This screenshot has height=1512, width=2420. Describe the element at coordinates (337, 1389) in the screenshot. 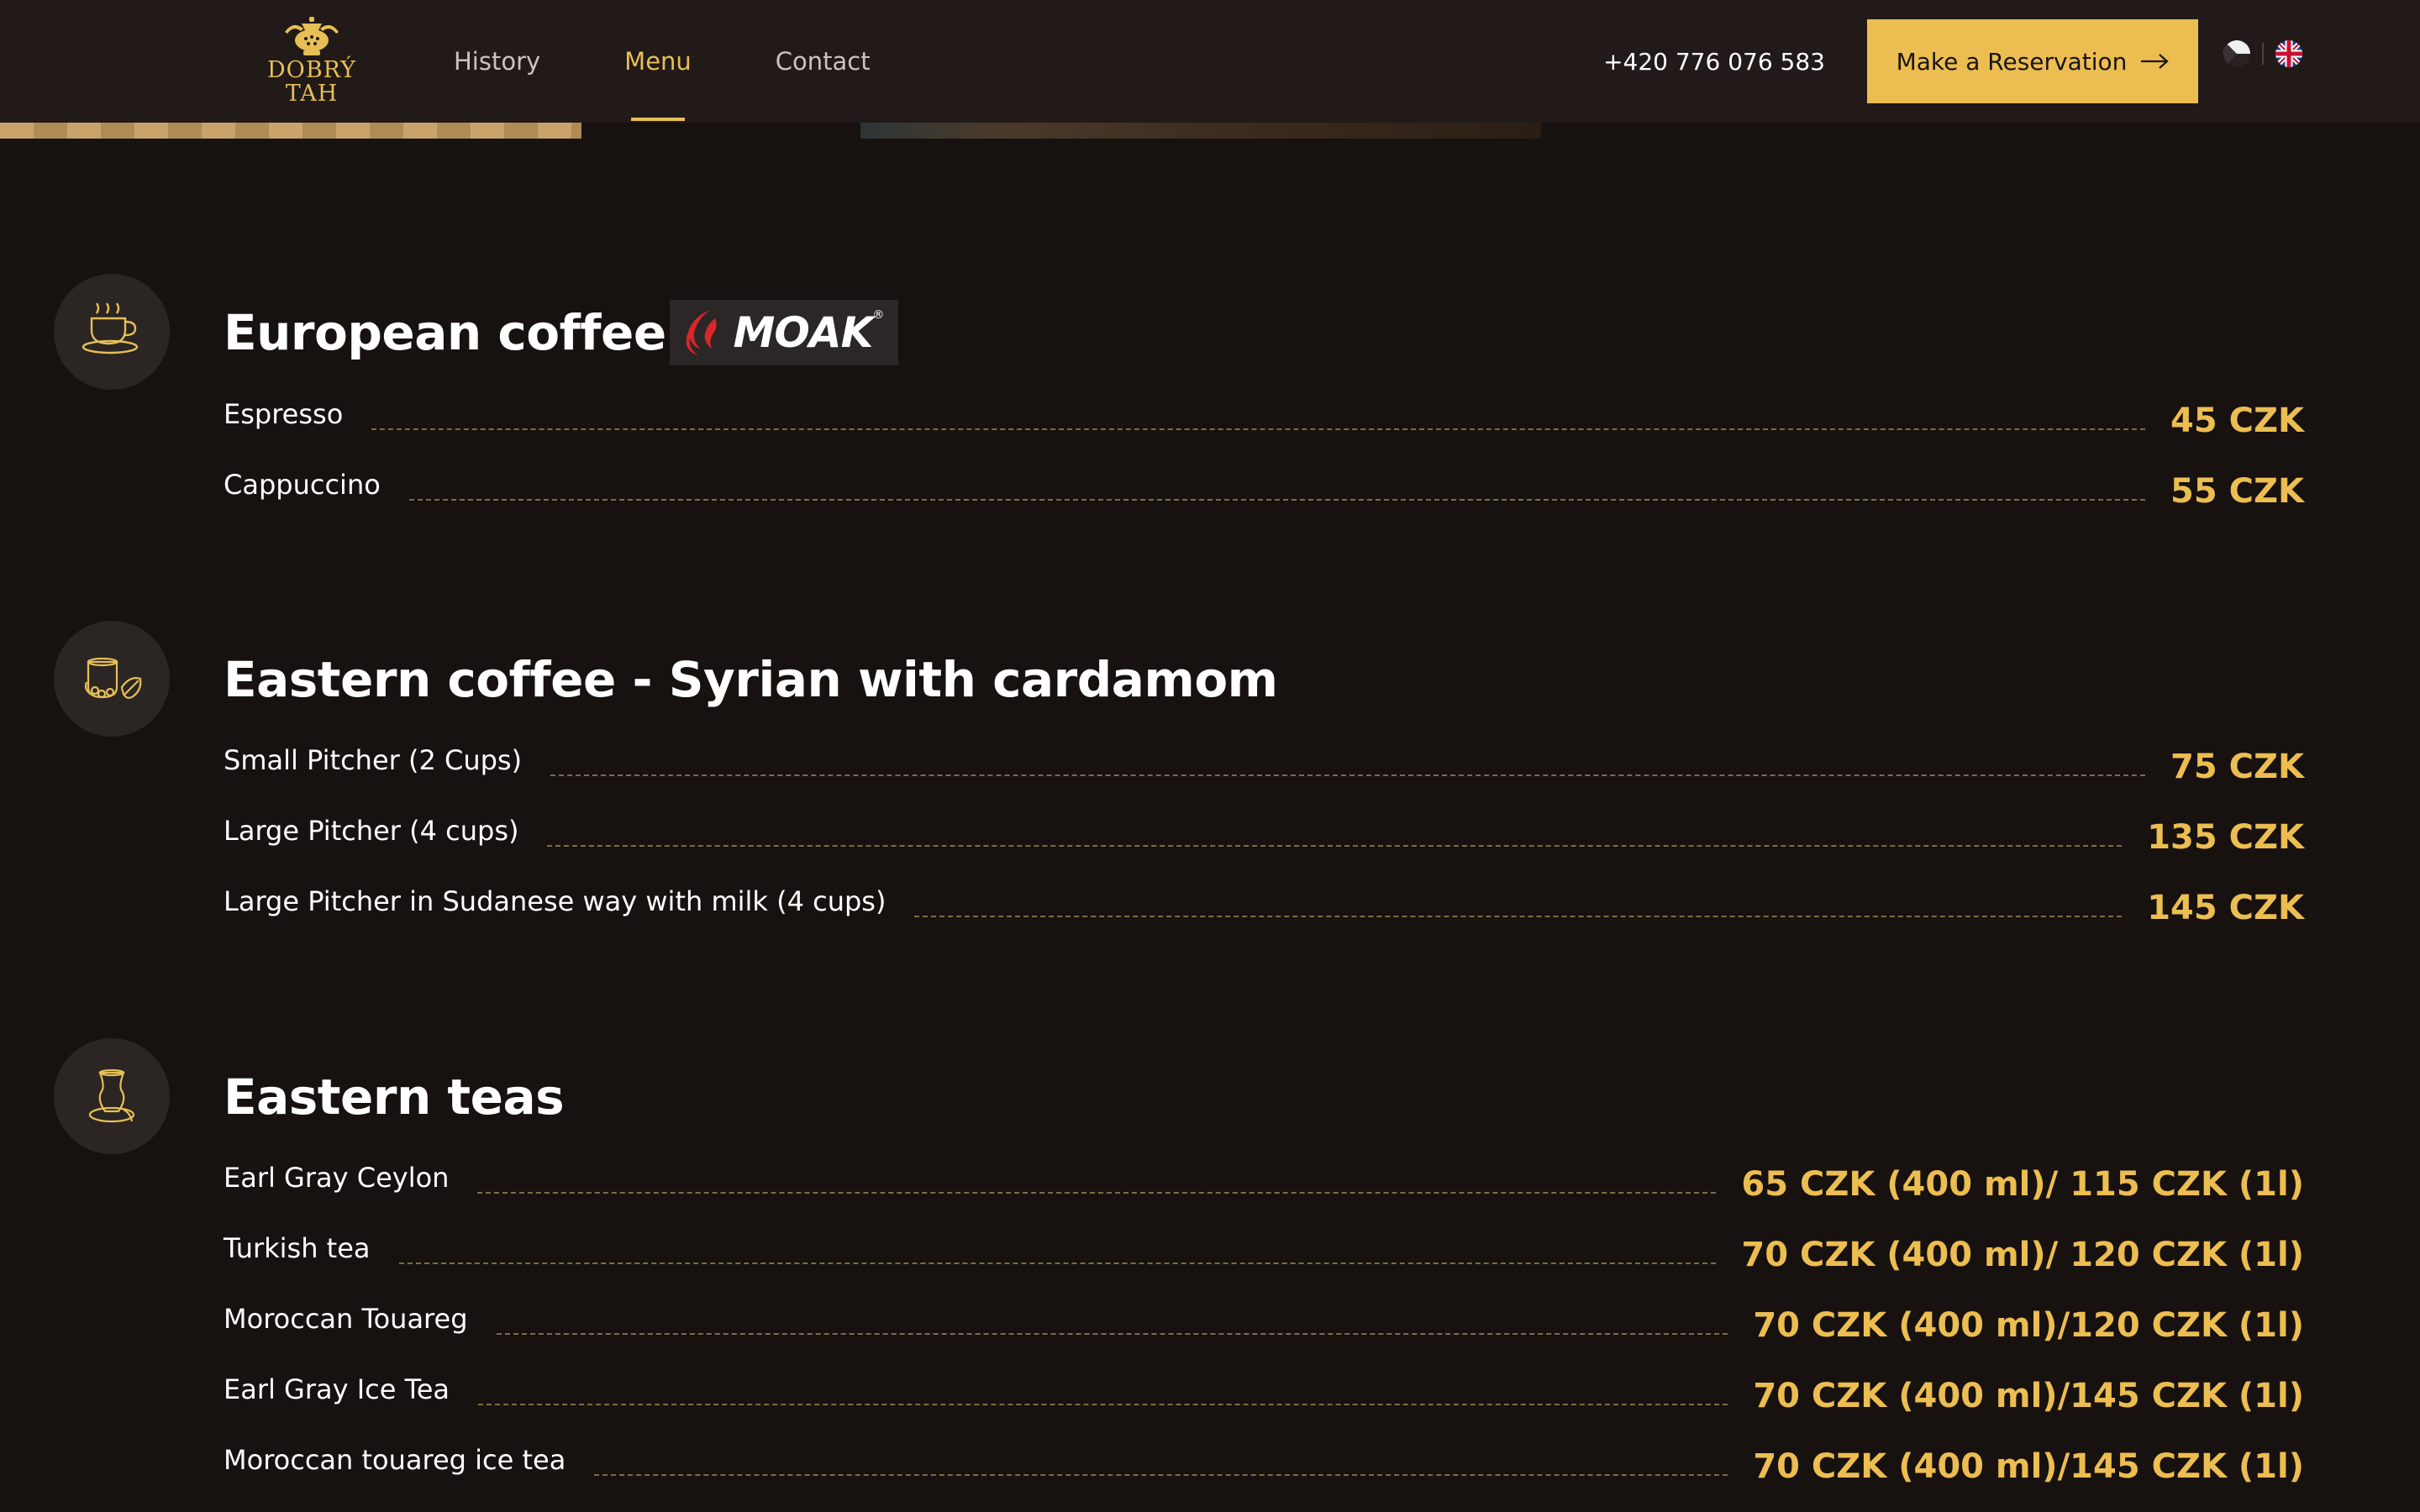

I see `menu-item-name: Earl Gray Ice Tea` at that location.